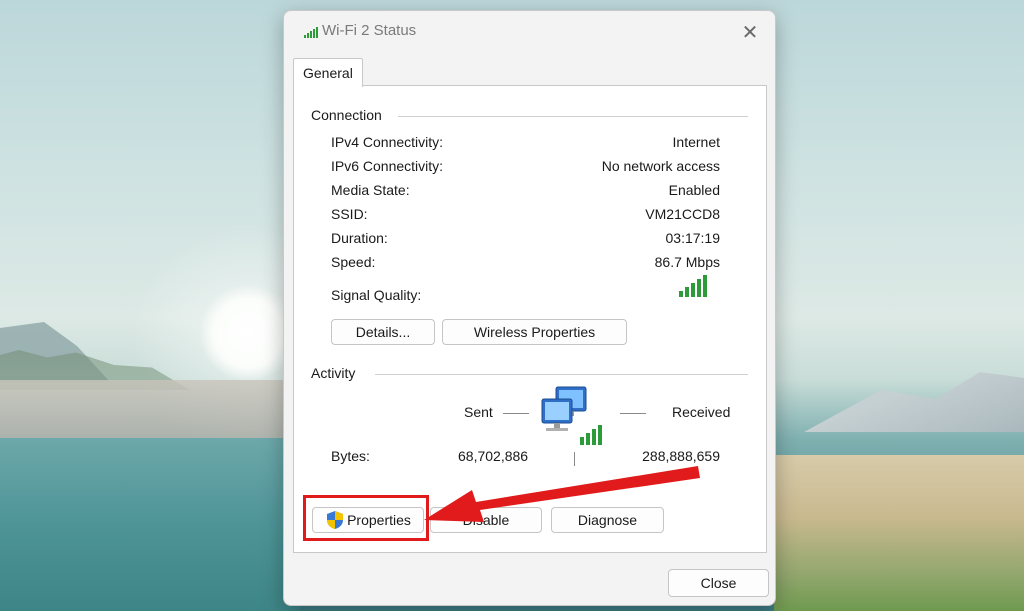 This screenshot has width=1024, height=611. Describe the element at coordinates (571, 415) in the screenshot. I see `network-computers-icon` at that location.